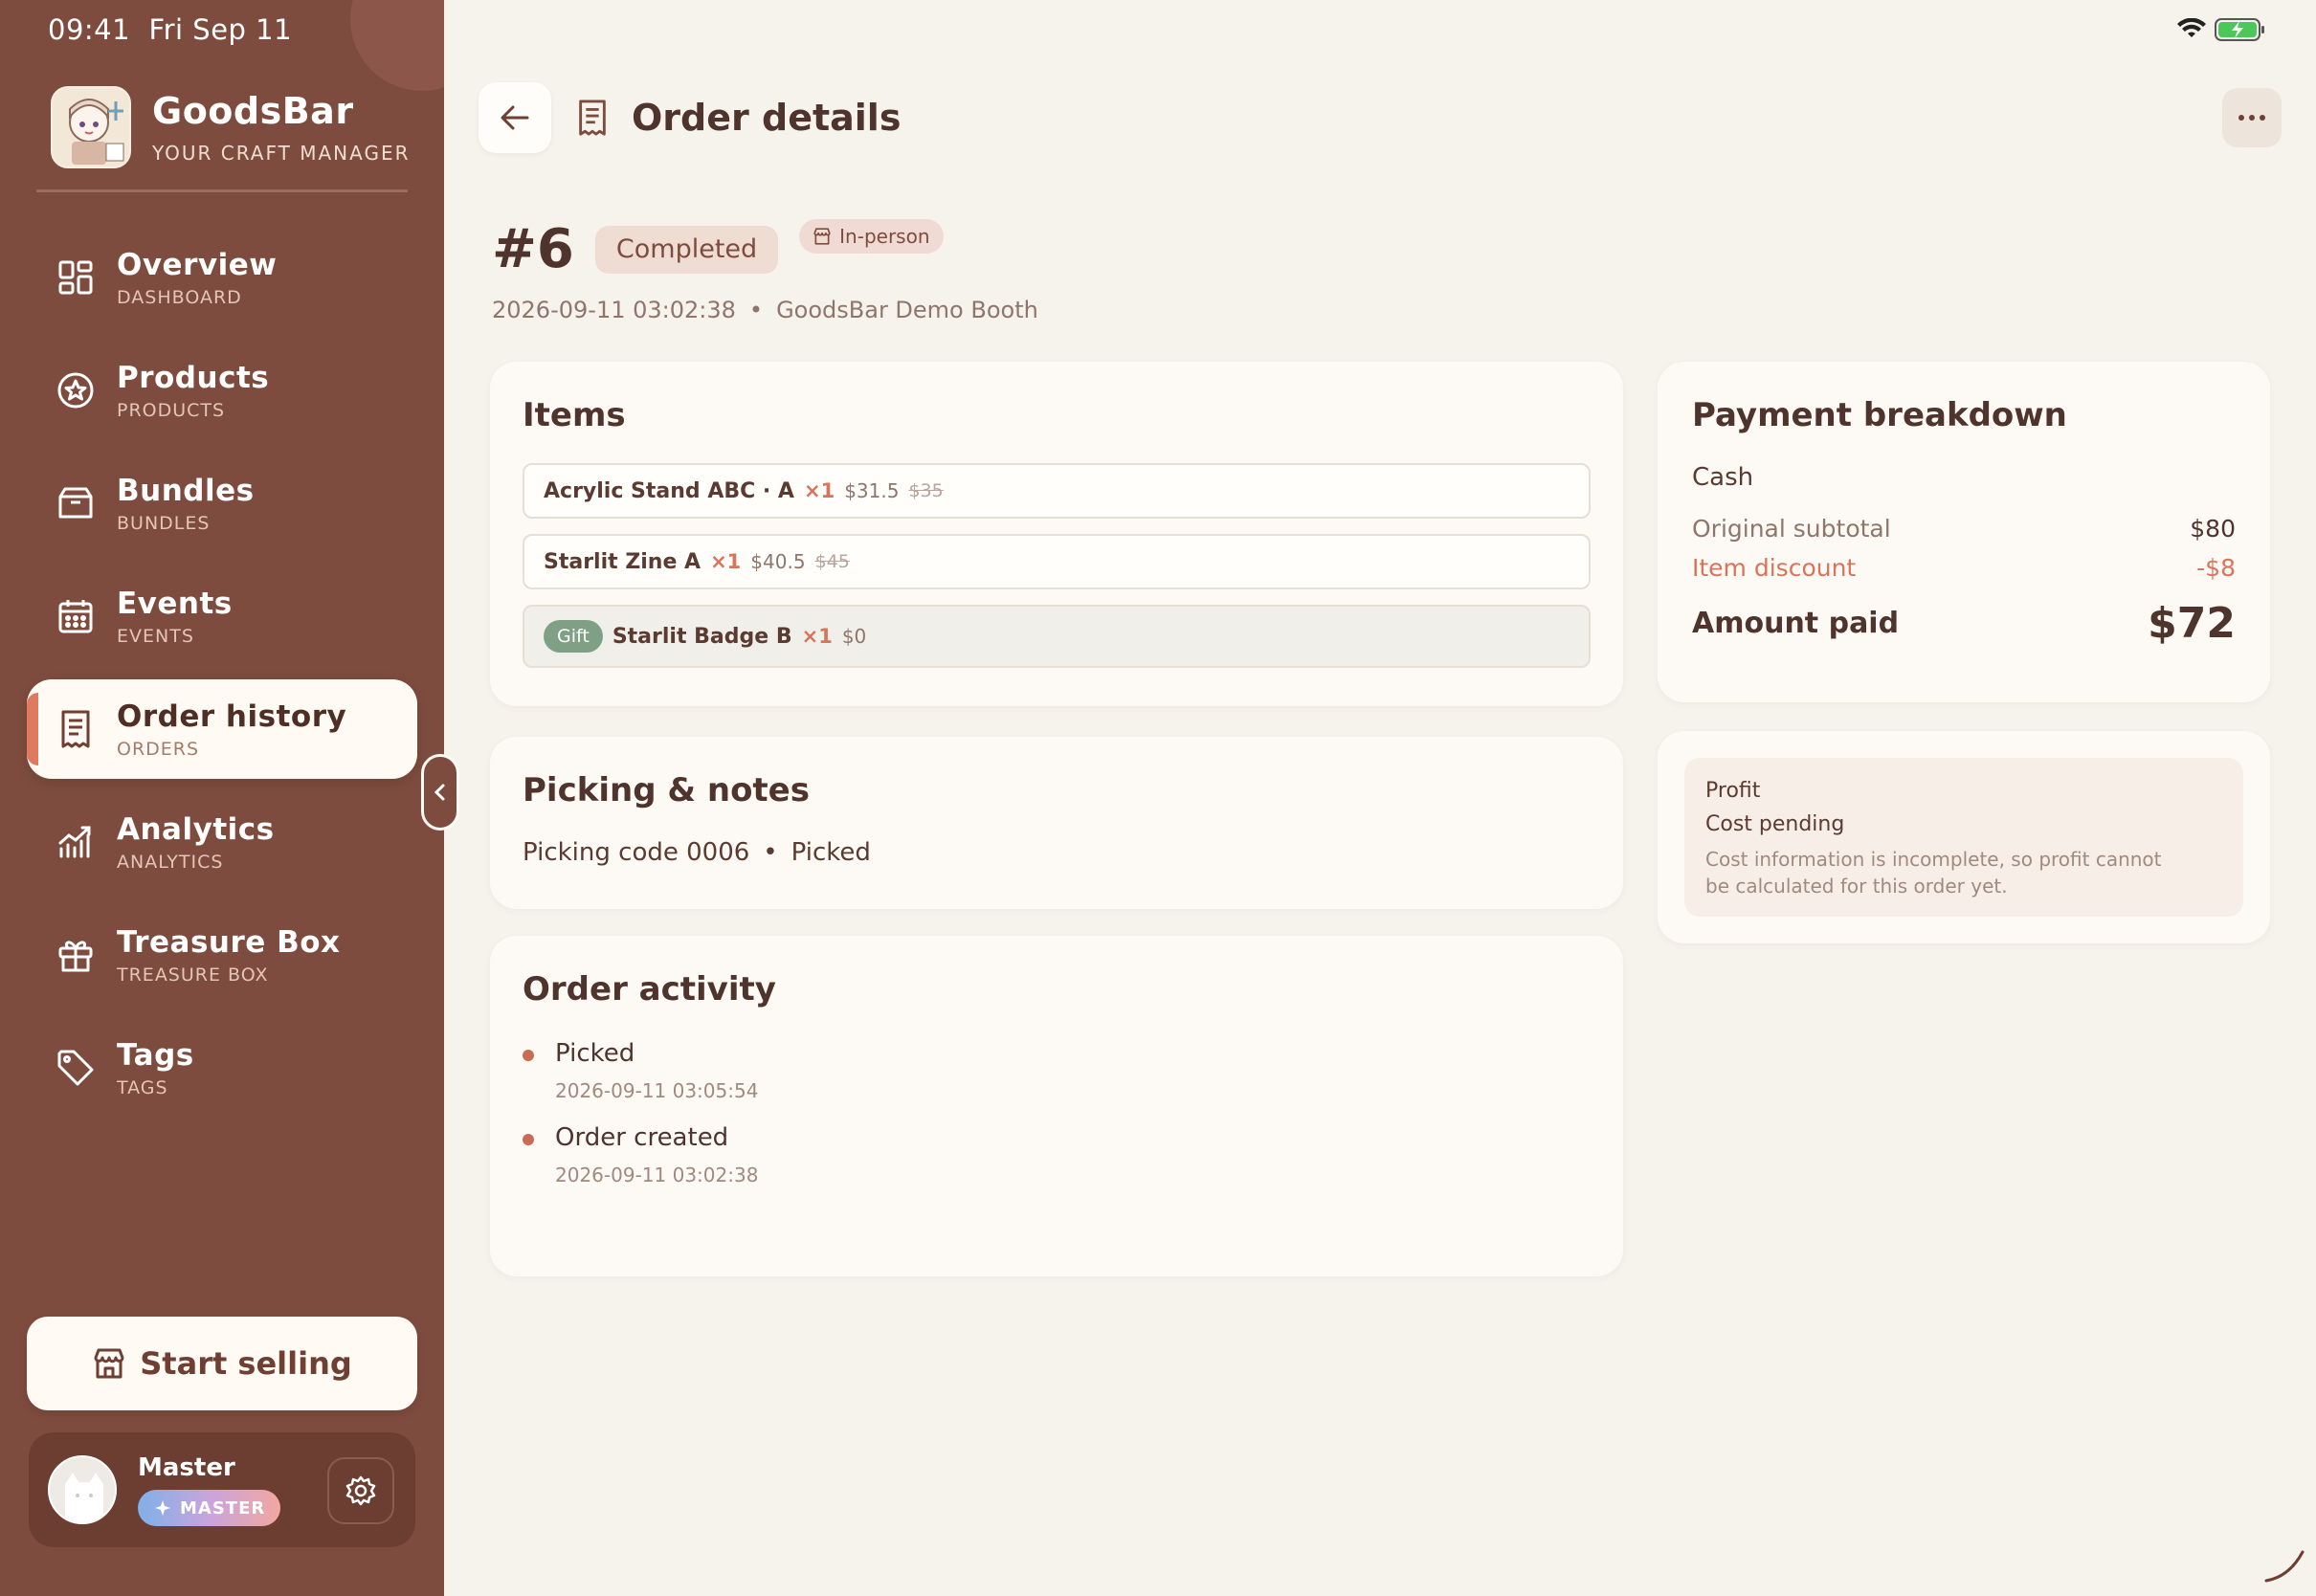 Image resolution: width=2316 pixels, height=1596 pixels. Describe the element at coordinates (637, 853) in the screenshot. I see `picking-code: Picking code 0006` at that location.